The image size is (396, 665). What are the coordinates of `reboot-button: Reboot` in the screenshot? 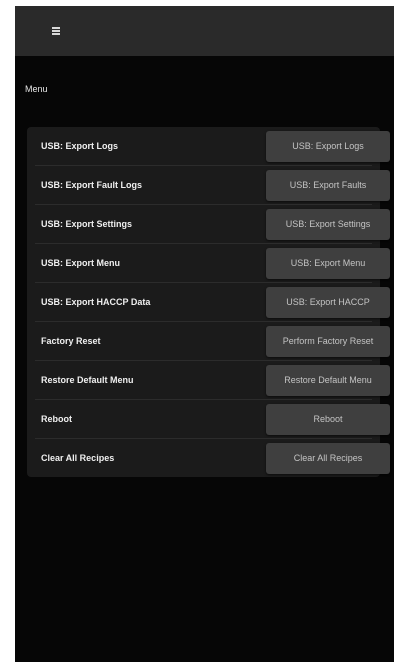 It's located at (328, 419).